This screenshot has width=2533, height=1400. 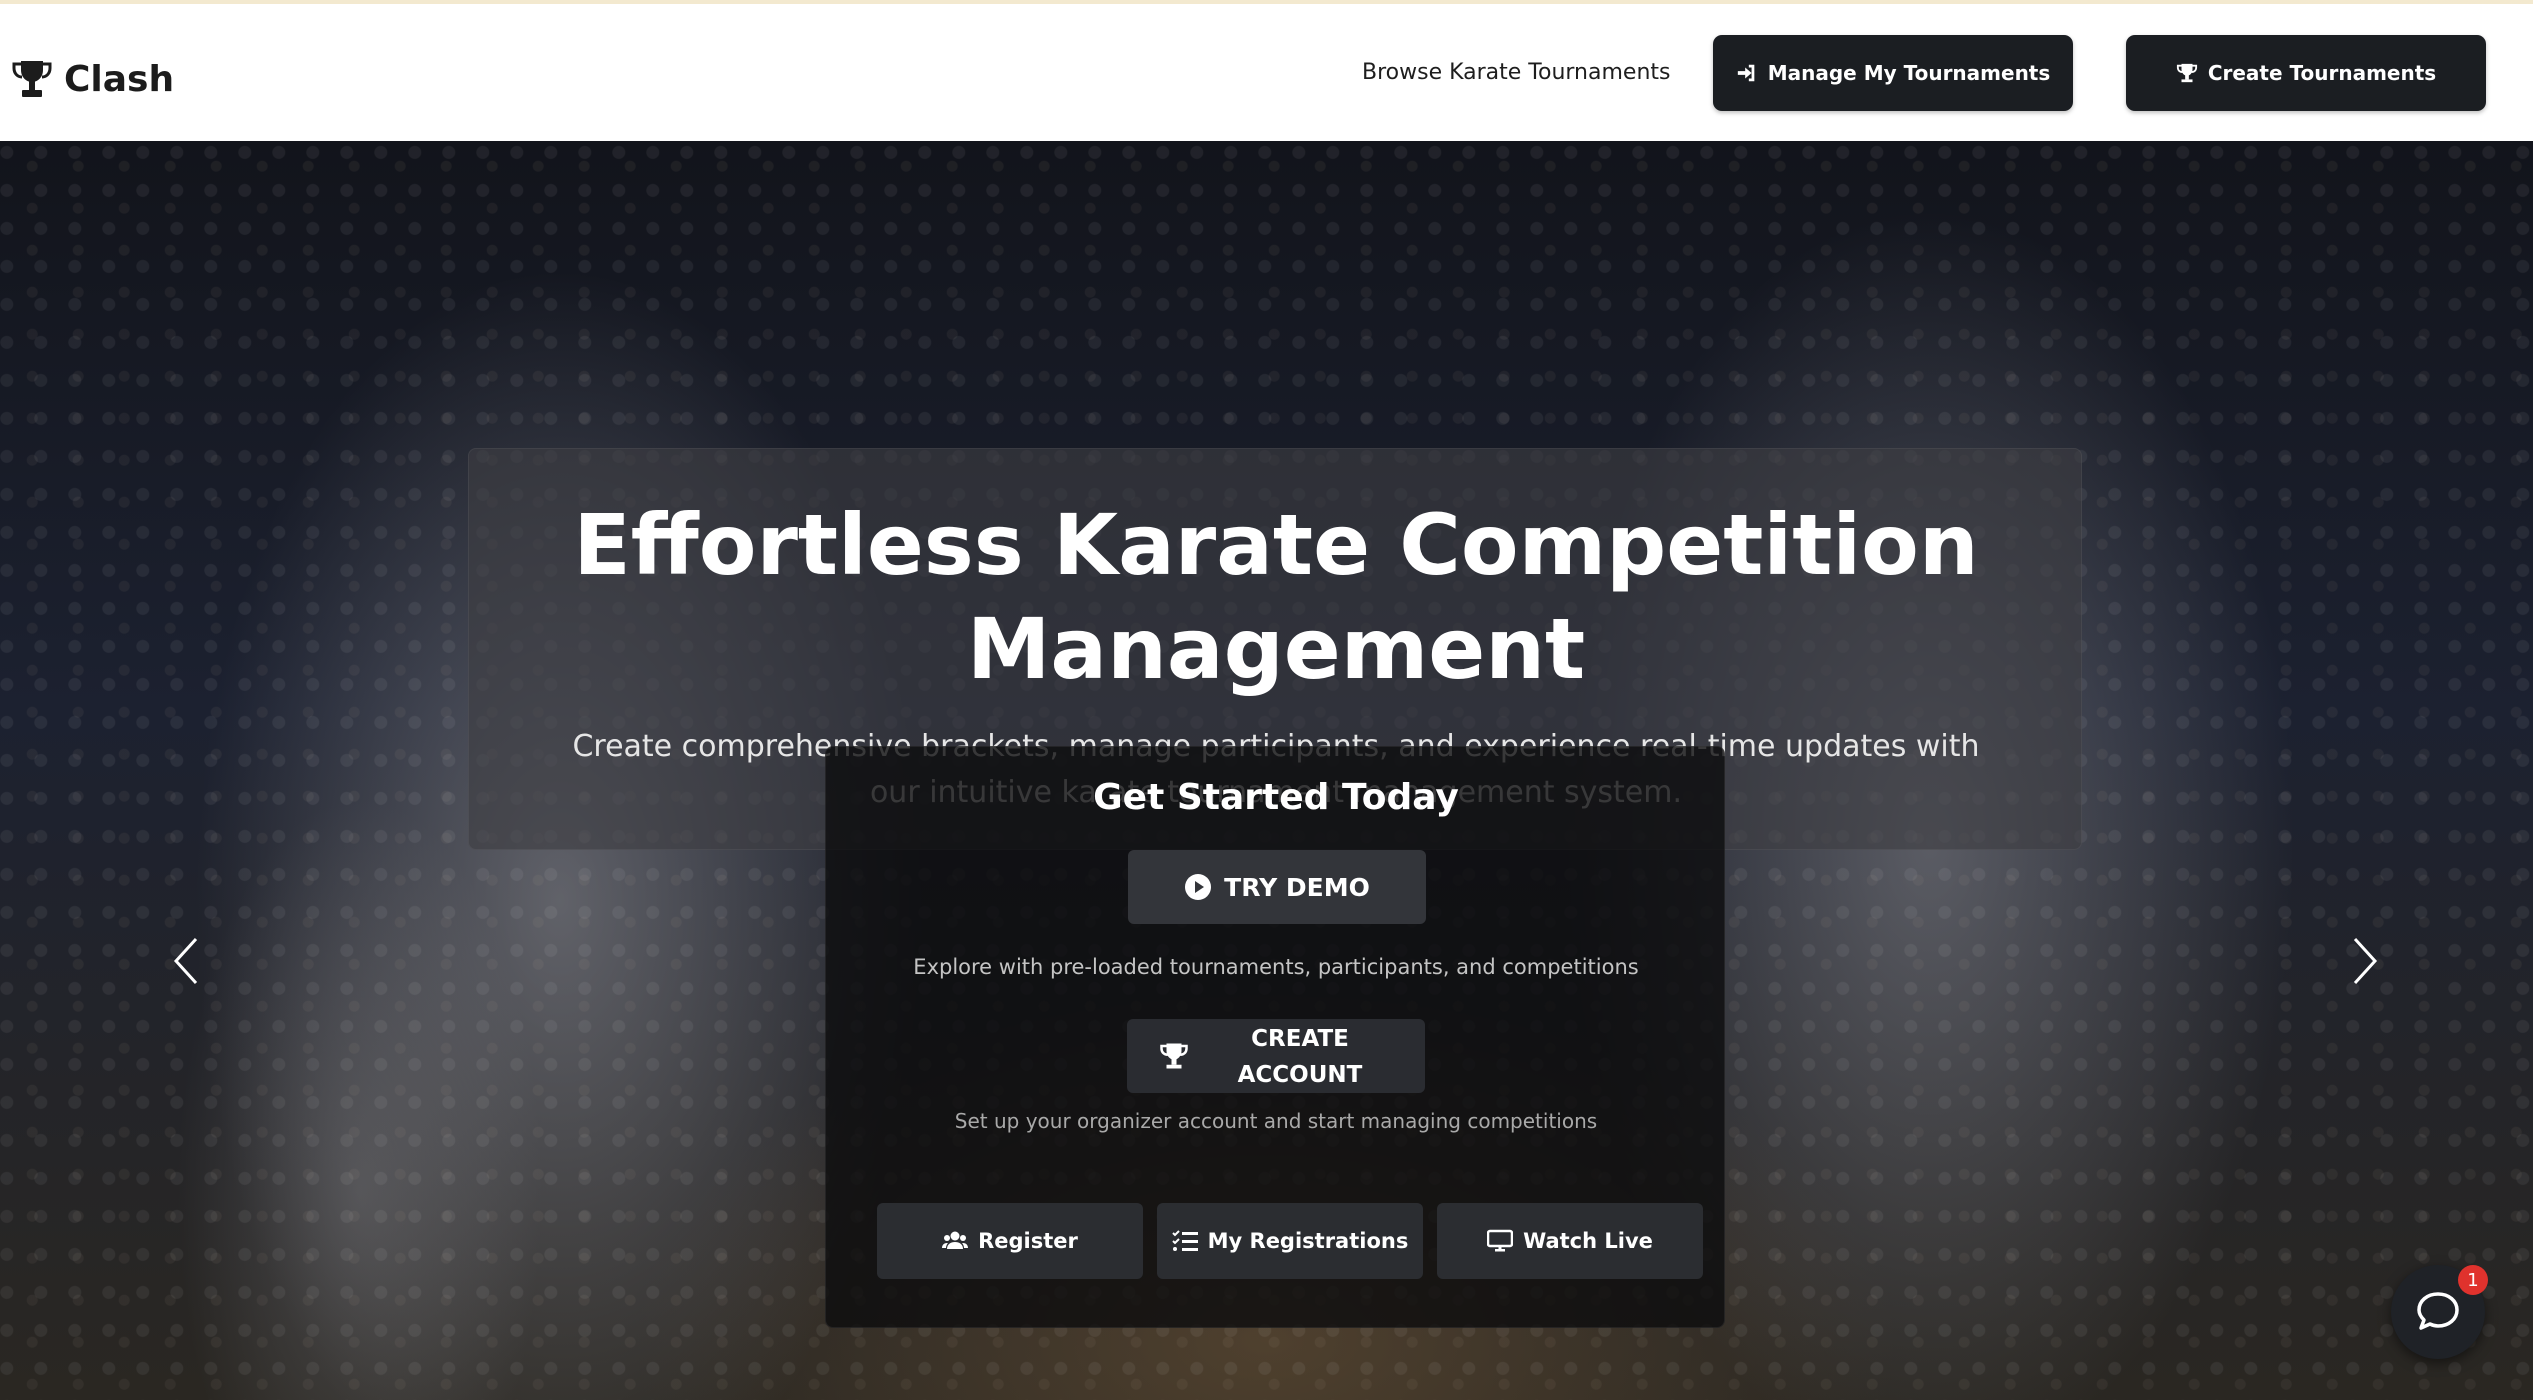 I want to click on sign-in-icon, so click(x=1746, y=73).